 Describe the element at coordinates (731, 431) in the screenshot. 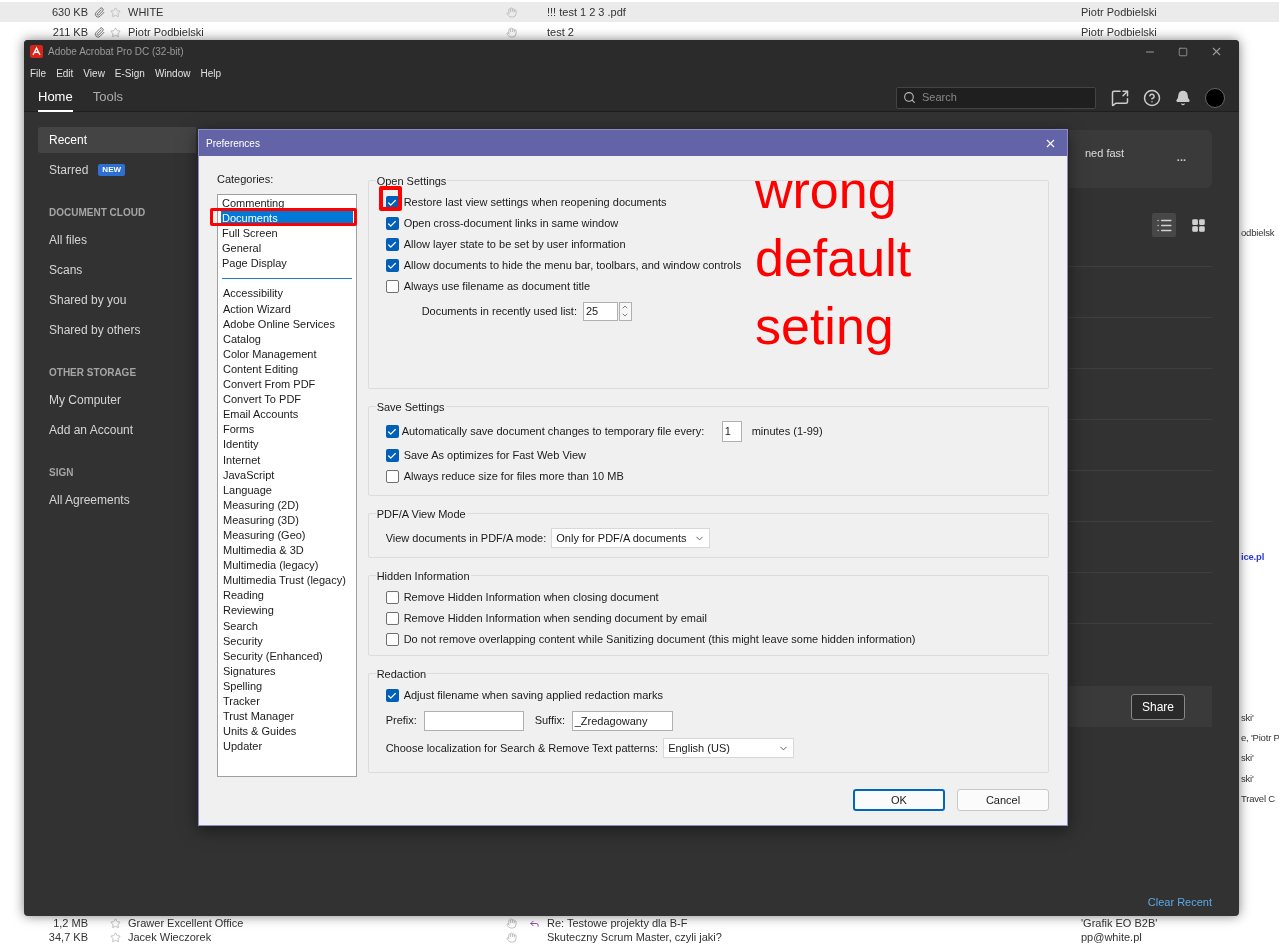

I see `minutes-field: 1` at that location.